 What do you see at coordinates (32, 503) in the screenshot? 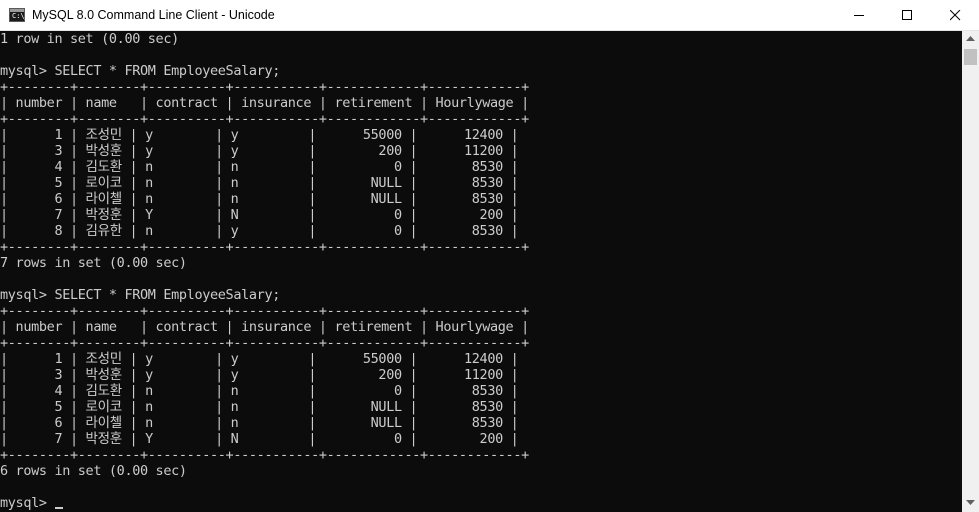
I see `console-prompt-line: mysql>` at bounding box center [32, 503].